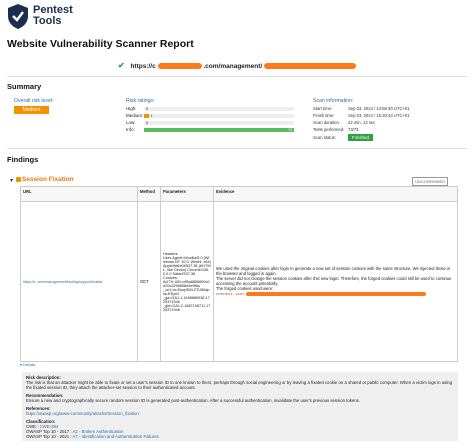 This screenshot has height=443, width=474. I want to click on details-toggle: ▾ Details, so click(27, 364).